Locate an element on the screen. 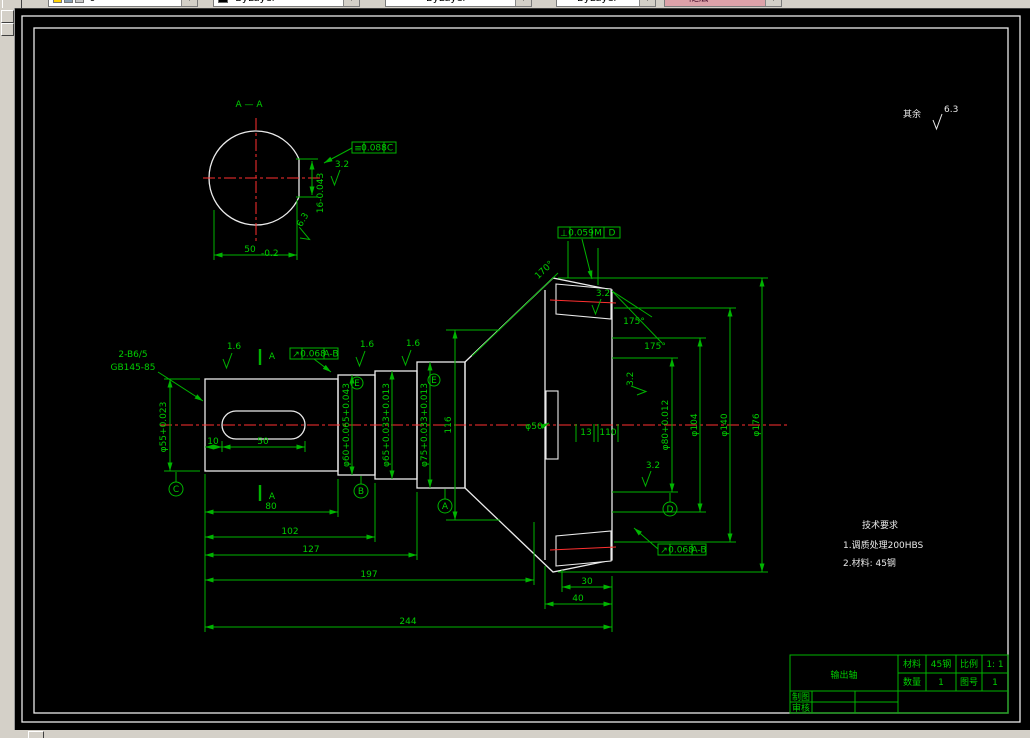  left-toolbar-strip is located at coordinates (7, 369).